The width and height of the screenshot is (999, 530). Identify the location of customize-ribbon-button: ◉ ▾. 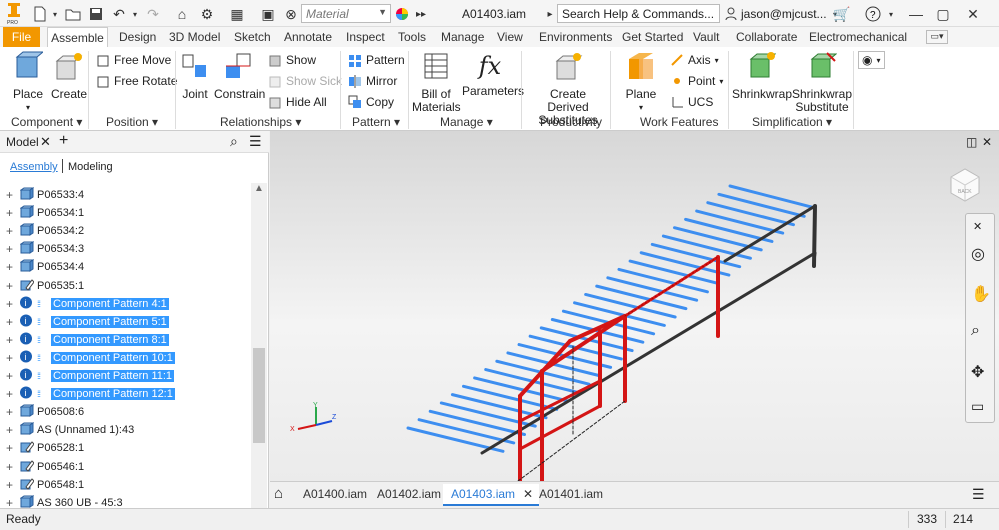
(871, 60).